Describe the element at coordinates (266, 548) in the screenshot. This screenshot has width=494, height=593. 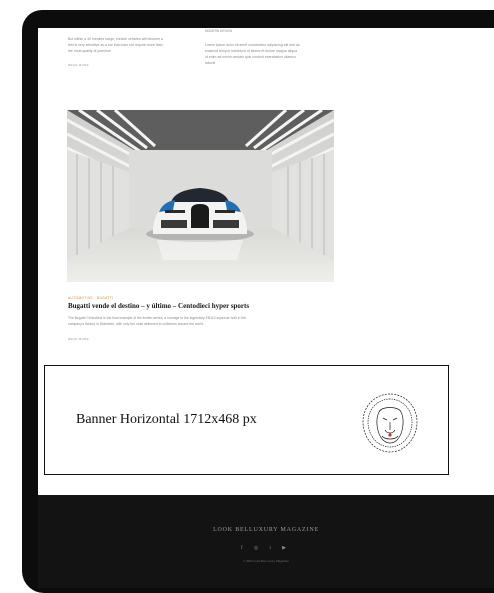
I see `footer-social-links: f ◎ t ▶` at that location.